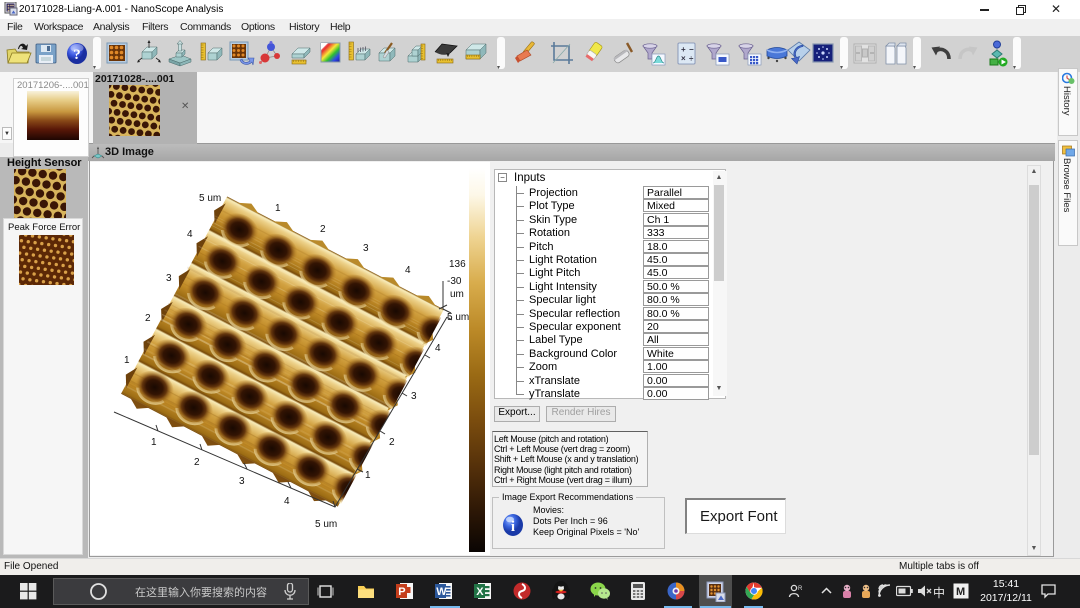 This screenshot has height=608, width=1080. Describe the element at coordinates (480, 592) in the screenshot. I see `svg-text: X` at that location.